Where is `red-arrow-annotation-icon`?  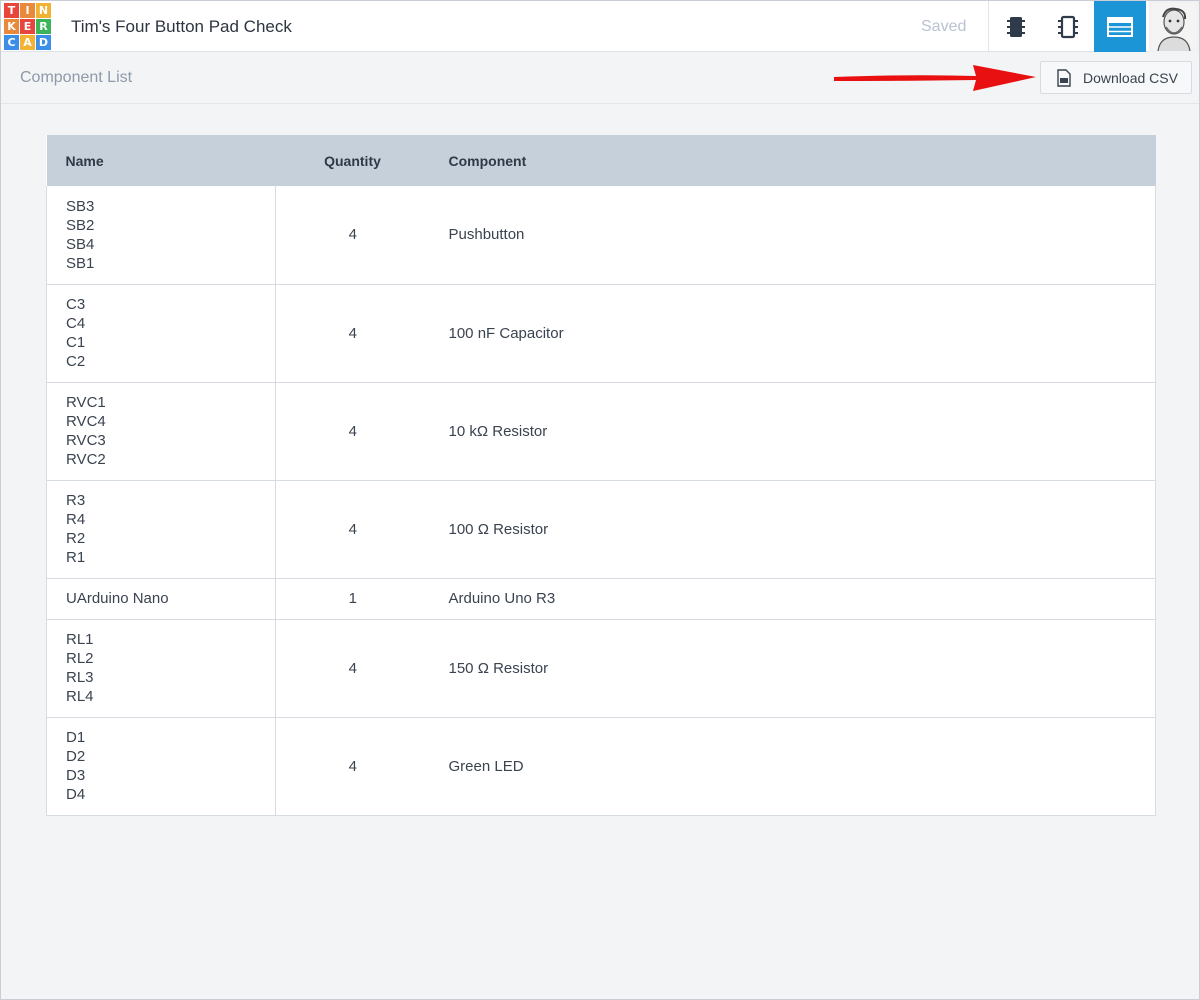 red-arrow-annotation-icon is located at coordinates (935, 78).